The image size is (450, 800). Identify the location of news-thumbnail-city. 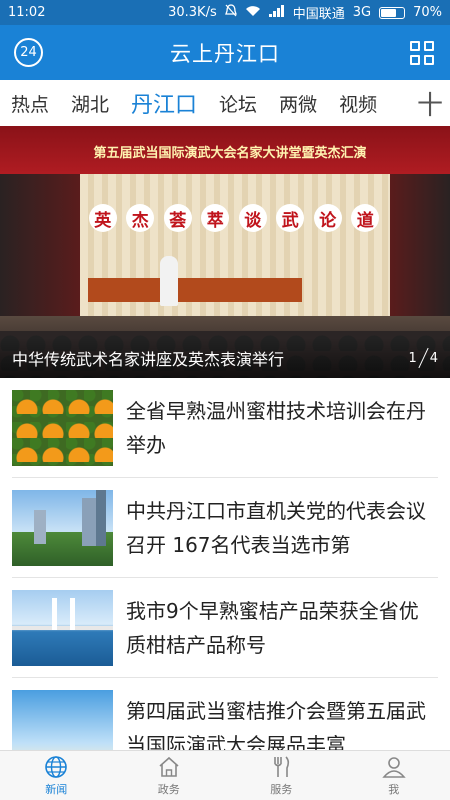
(62, 527).